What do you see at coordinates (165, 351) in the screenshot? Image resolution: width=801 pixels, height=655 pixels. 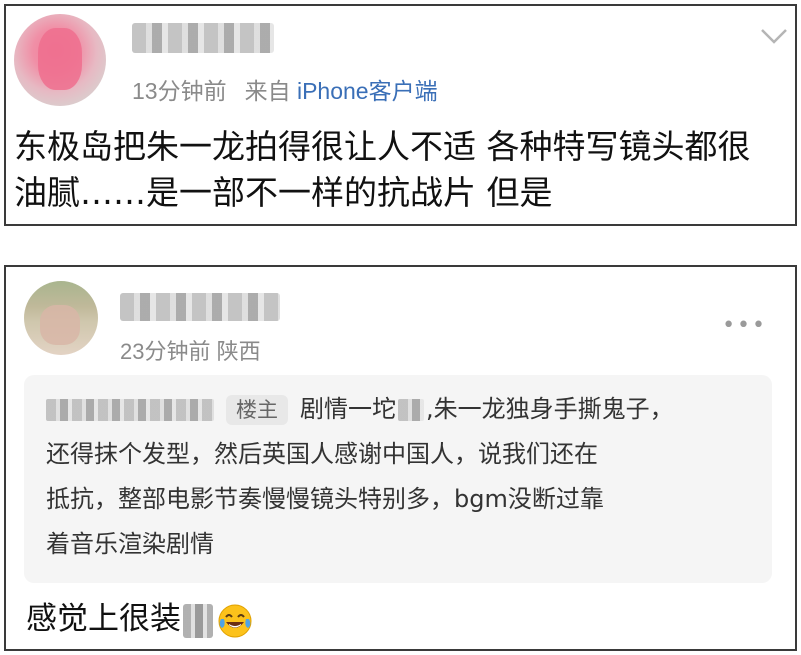 I see `comment-time: 23分钟前` at bounding box center [165, 351].